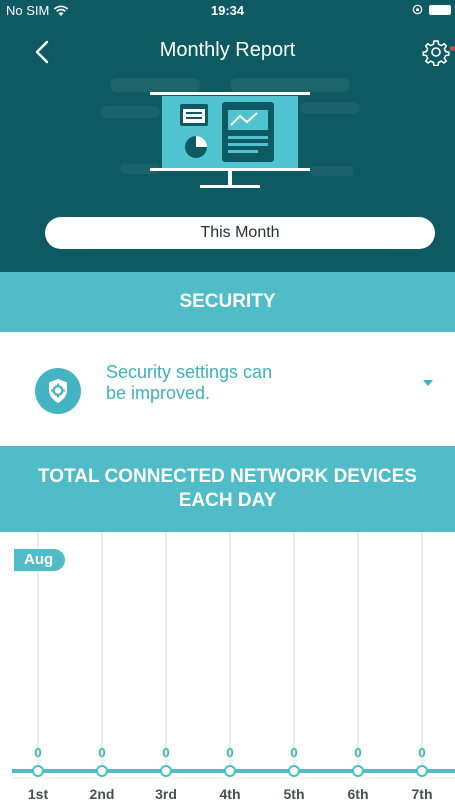  Describe the element at coordinates (428, 383) in the screenshot. I see `caret-down-icon` at that location.